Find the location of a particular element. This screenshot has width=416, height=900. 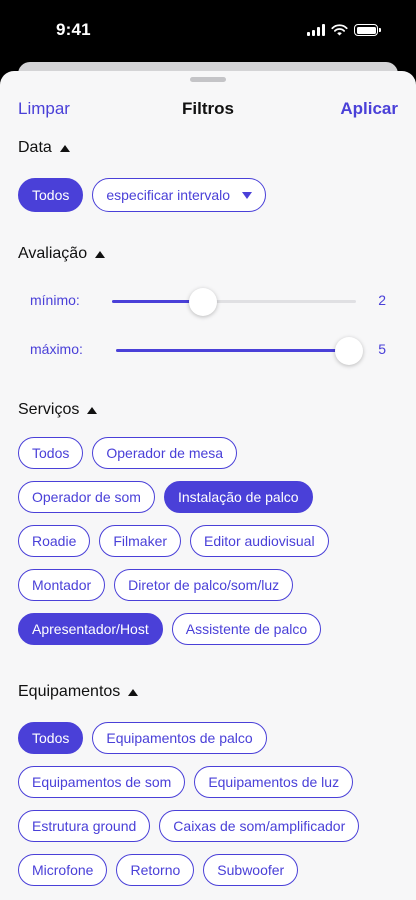

equipment-chip: Estrutura ground is located at coordinates (84, 826).